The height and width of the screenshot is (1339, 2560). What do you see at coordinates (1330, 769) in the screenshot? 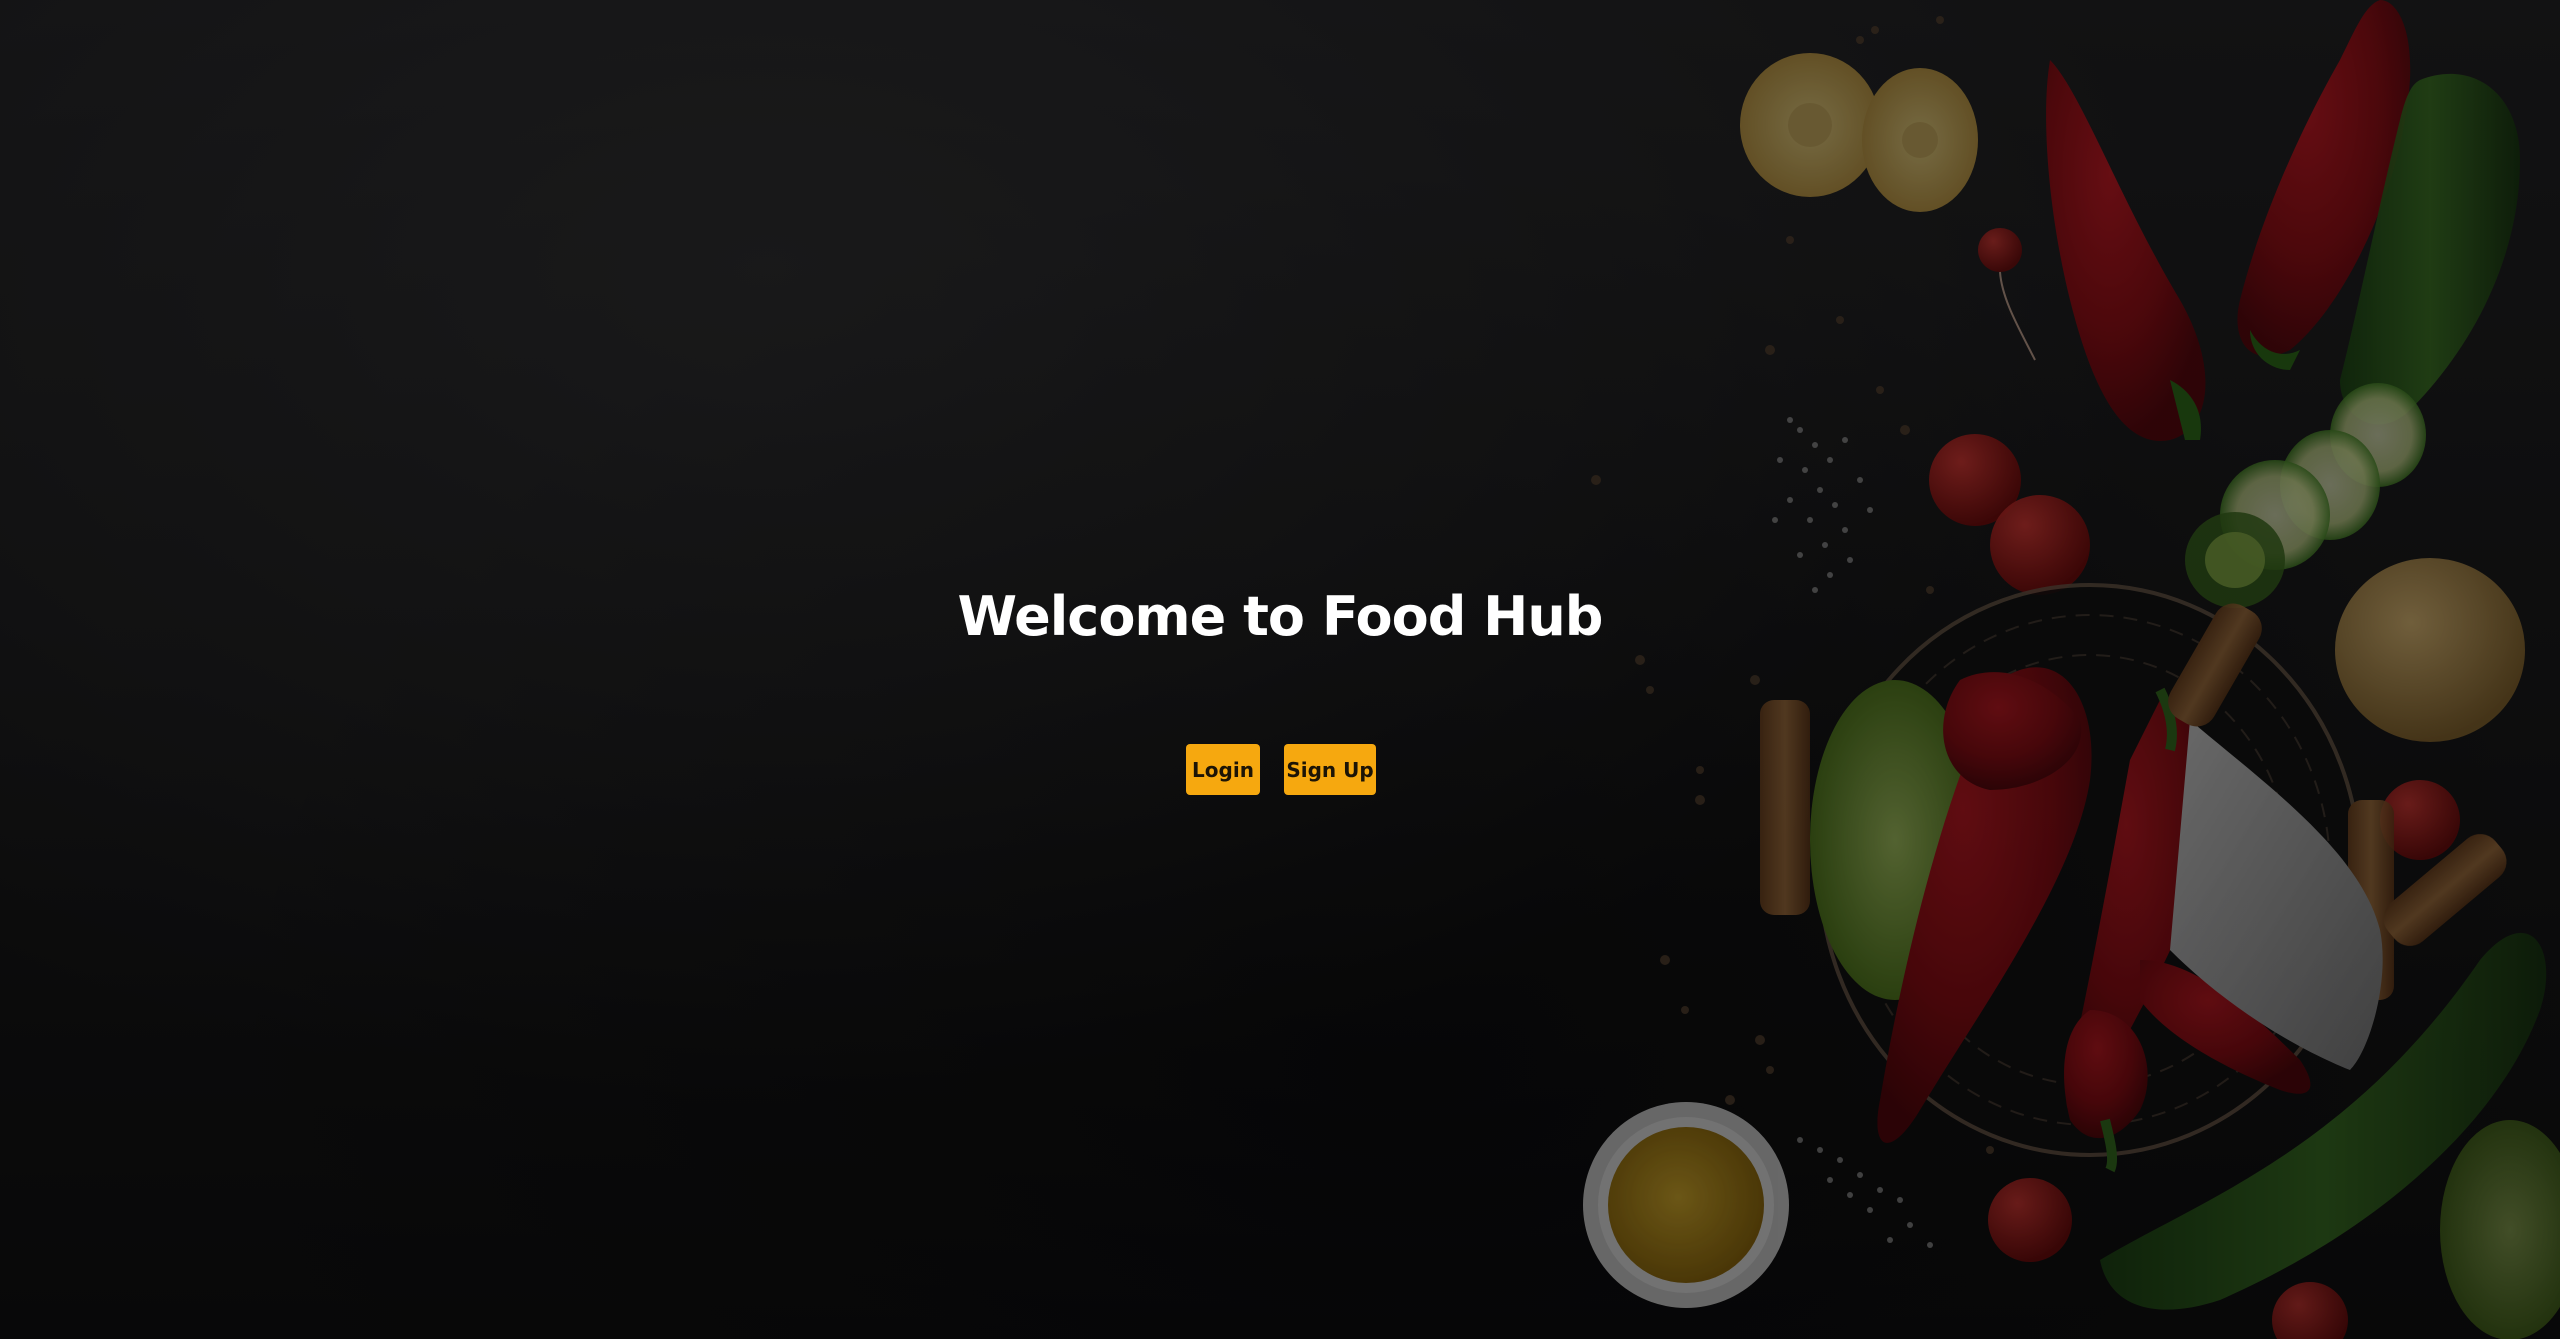
I see `signup-button: Sign Up` at bounding box center [1330, 769].